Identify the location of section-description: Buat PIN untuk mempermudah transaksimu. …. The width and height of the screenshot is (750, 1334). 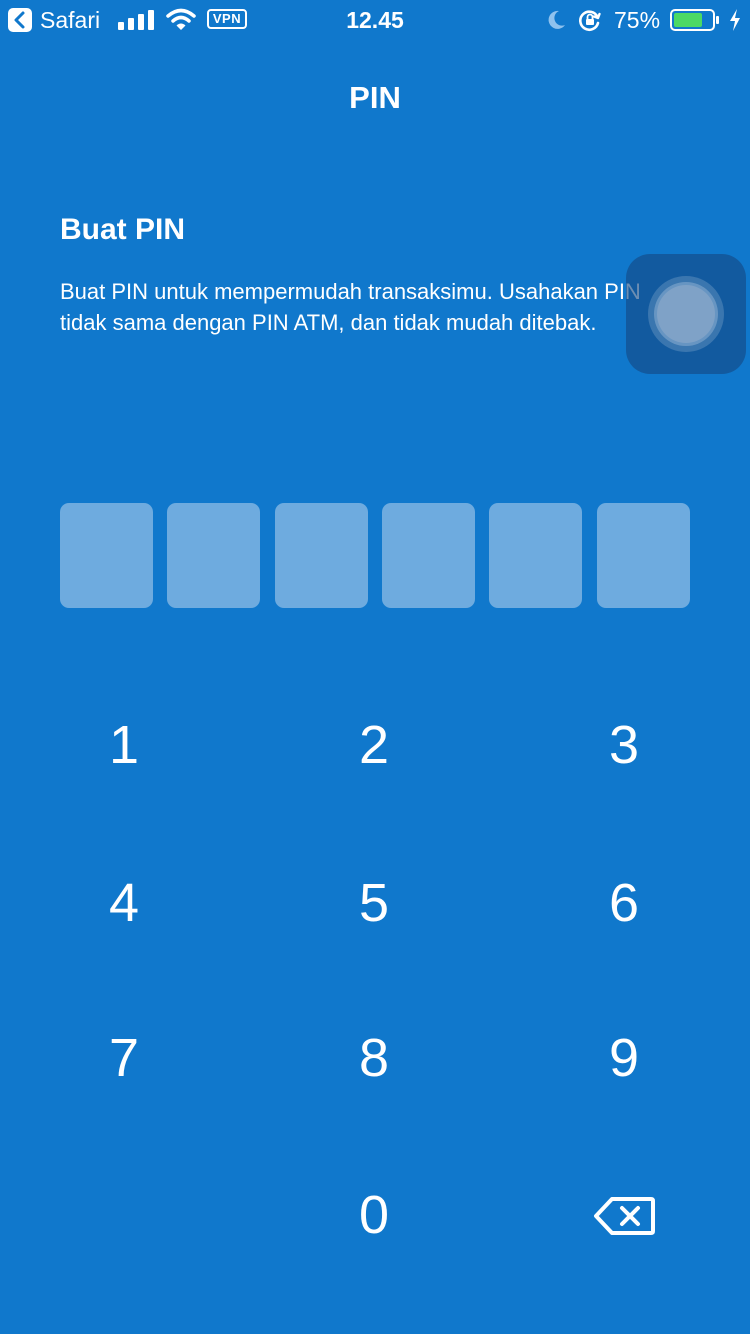
(350, 307).